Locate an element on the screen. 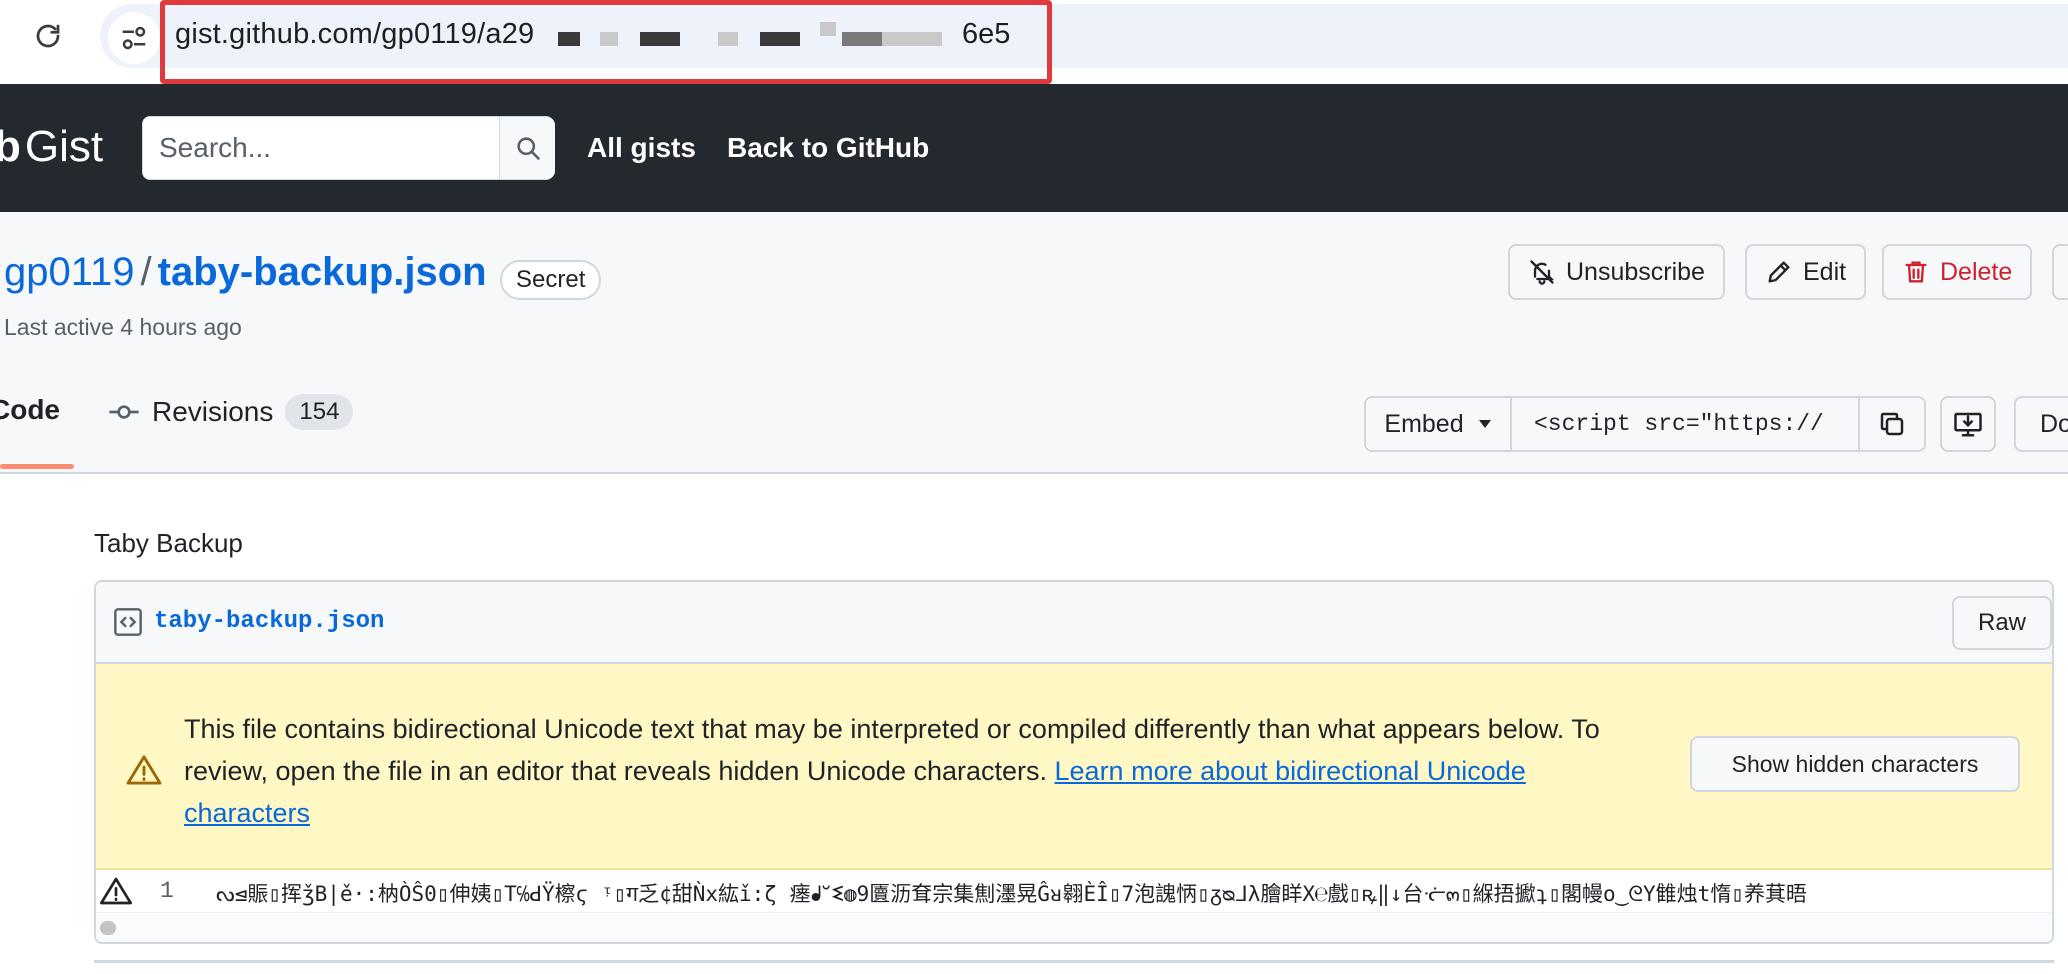  url-text-end: 6e5 is located at coordinates (986, 34).